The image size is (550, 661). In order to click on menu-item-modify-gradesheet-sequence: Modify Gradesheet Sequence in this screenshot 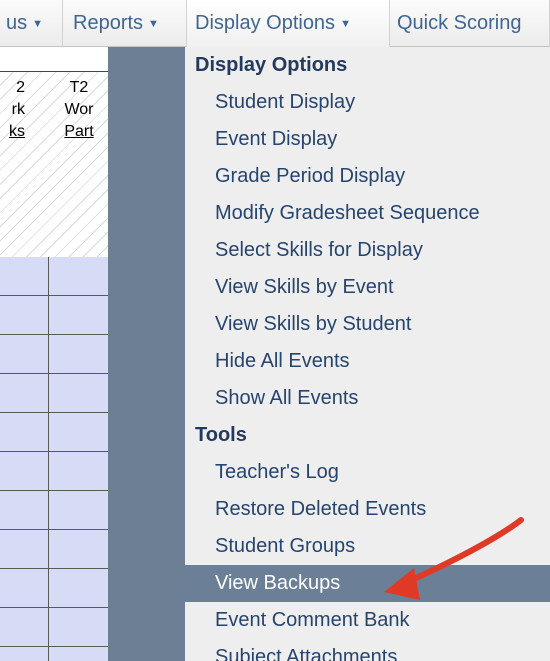, I will do `click(367, 213)`.